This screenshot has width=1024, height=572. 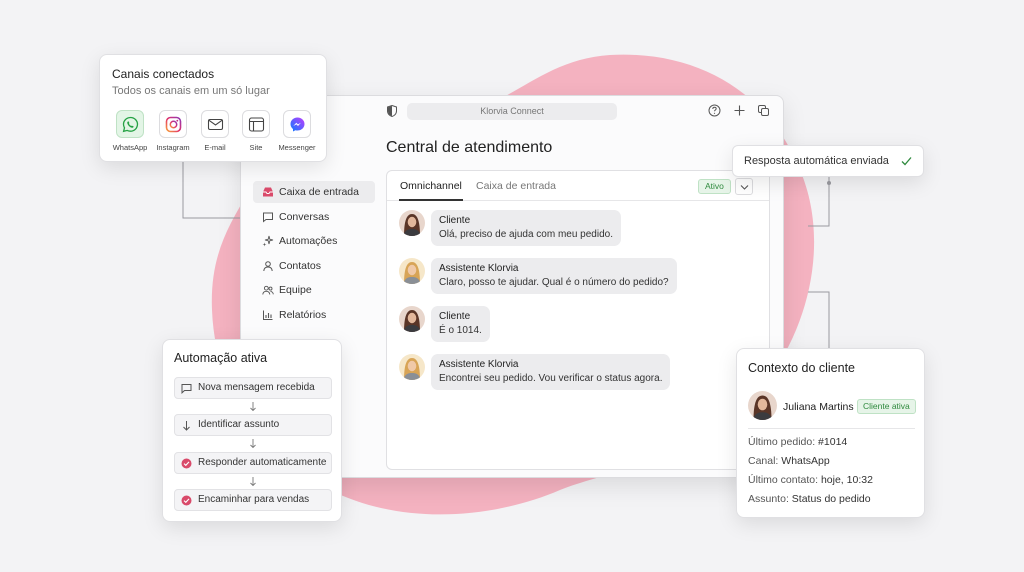 I want to click on sidebar-item-label: Conversas, so click(x=304, y=216).